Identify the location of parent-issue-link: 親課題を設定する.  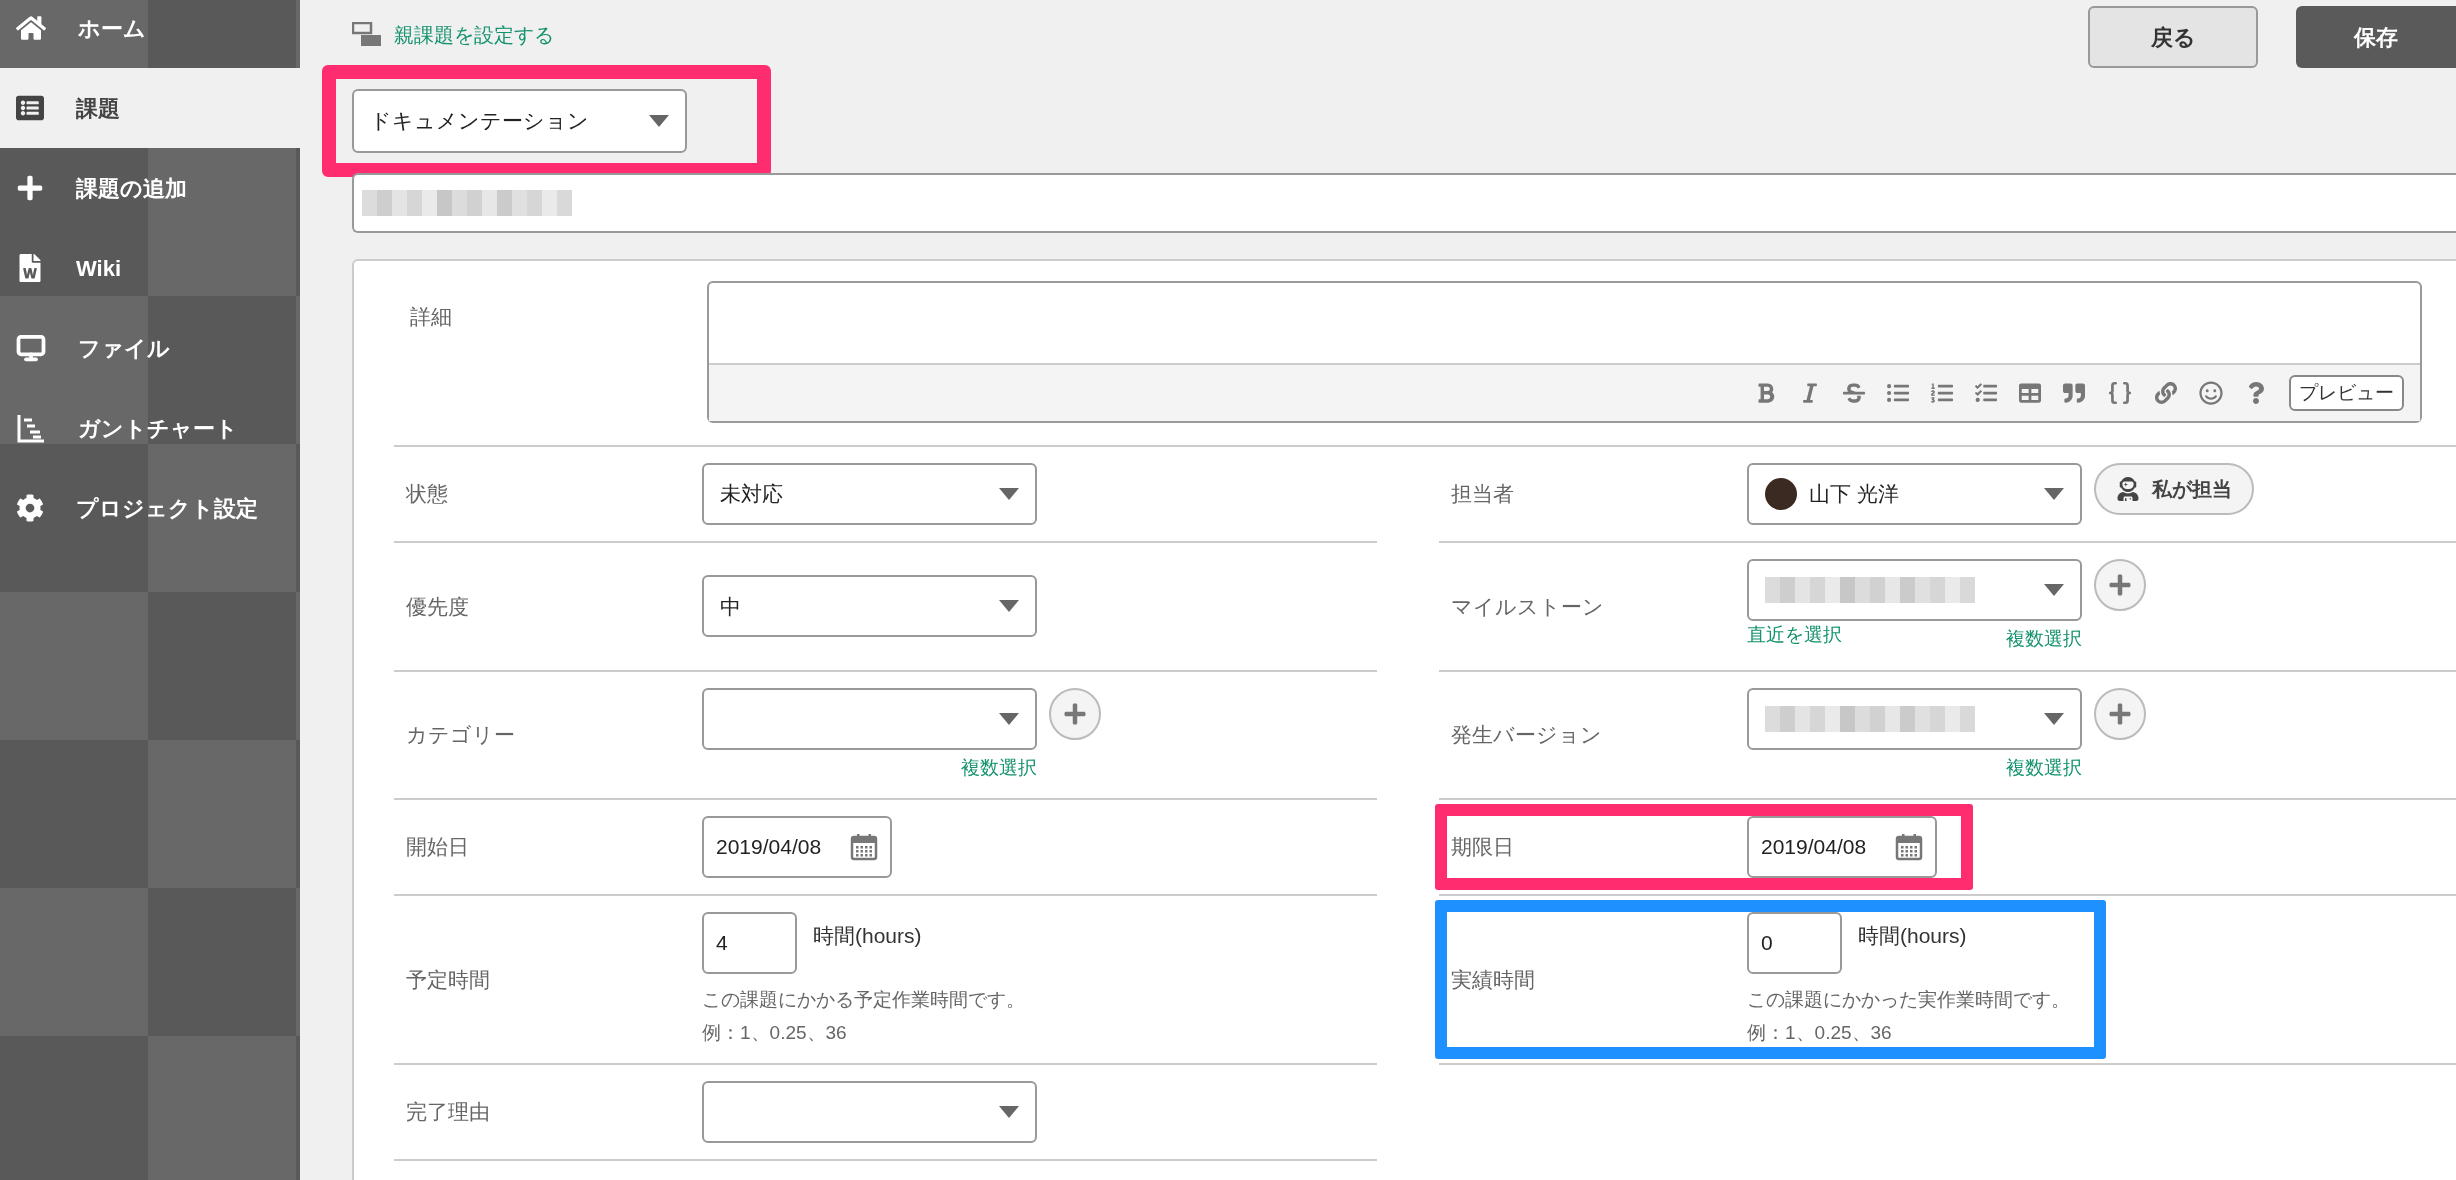
(453, 35).